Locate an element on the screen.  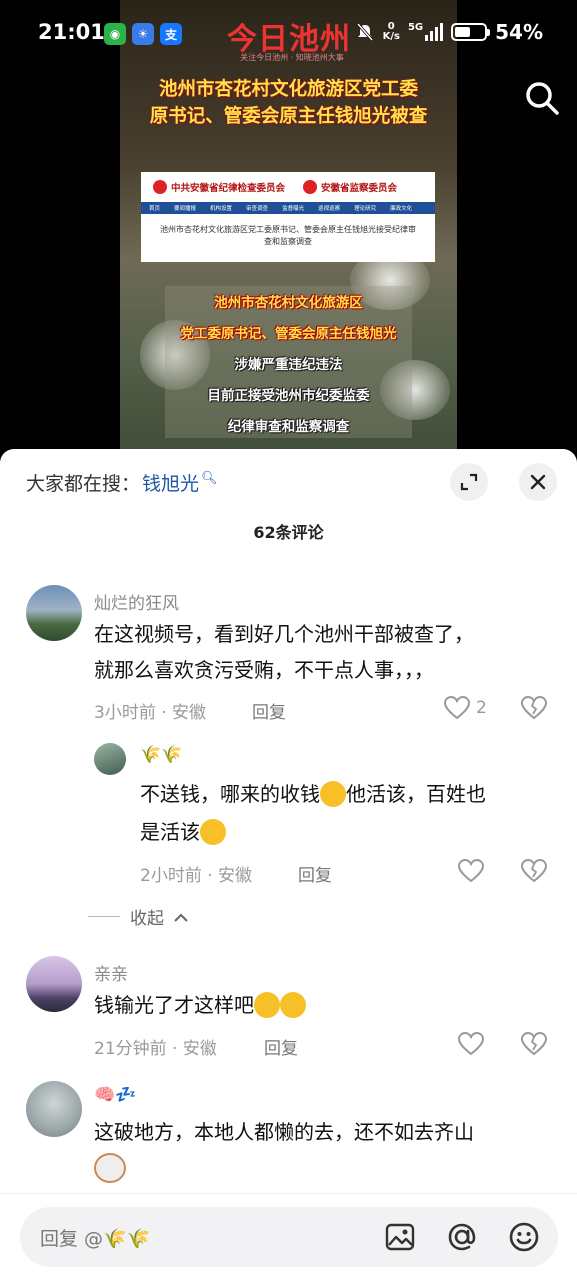
doc-org-right: 安徽省监察委员会 is located at coordinates (359, 188).